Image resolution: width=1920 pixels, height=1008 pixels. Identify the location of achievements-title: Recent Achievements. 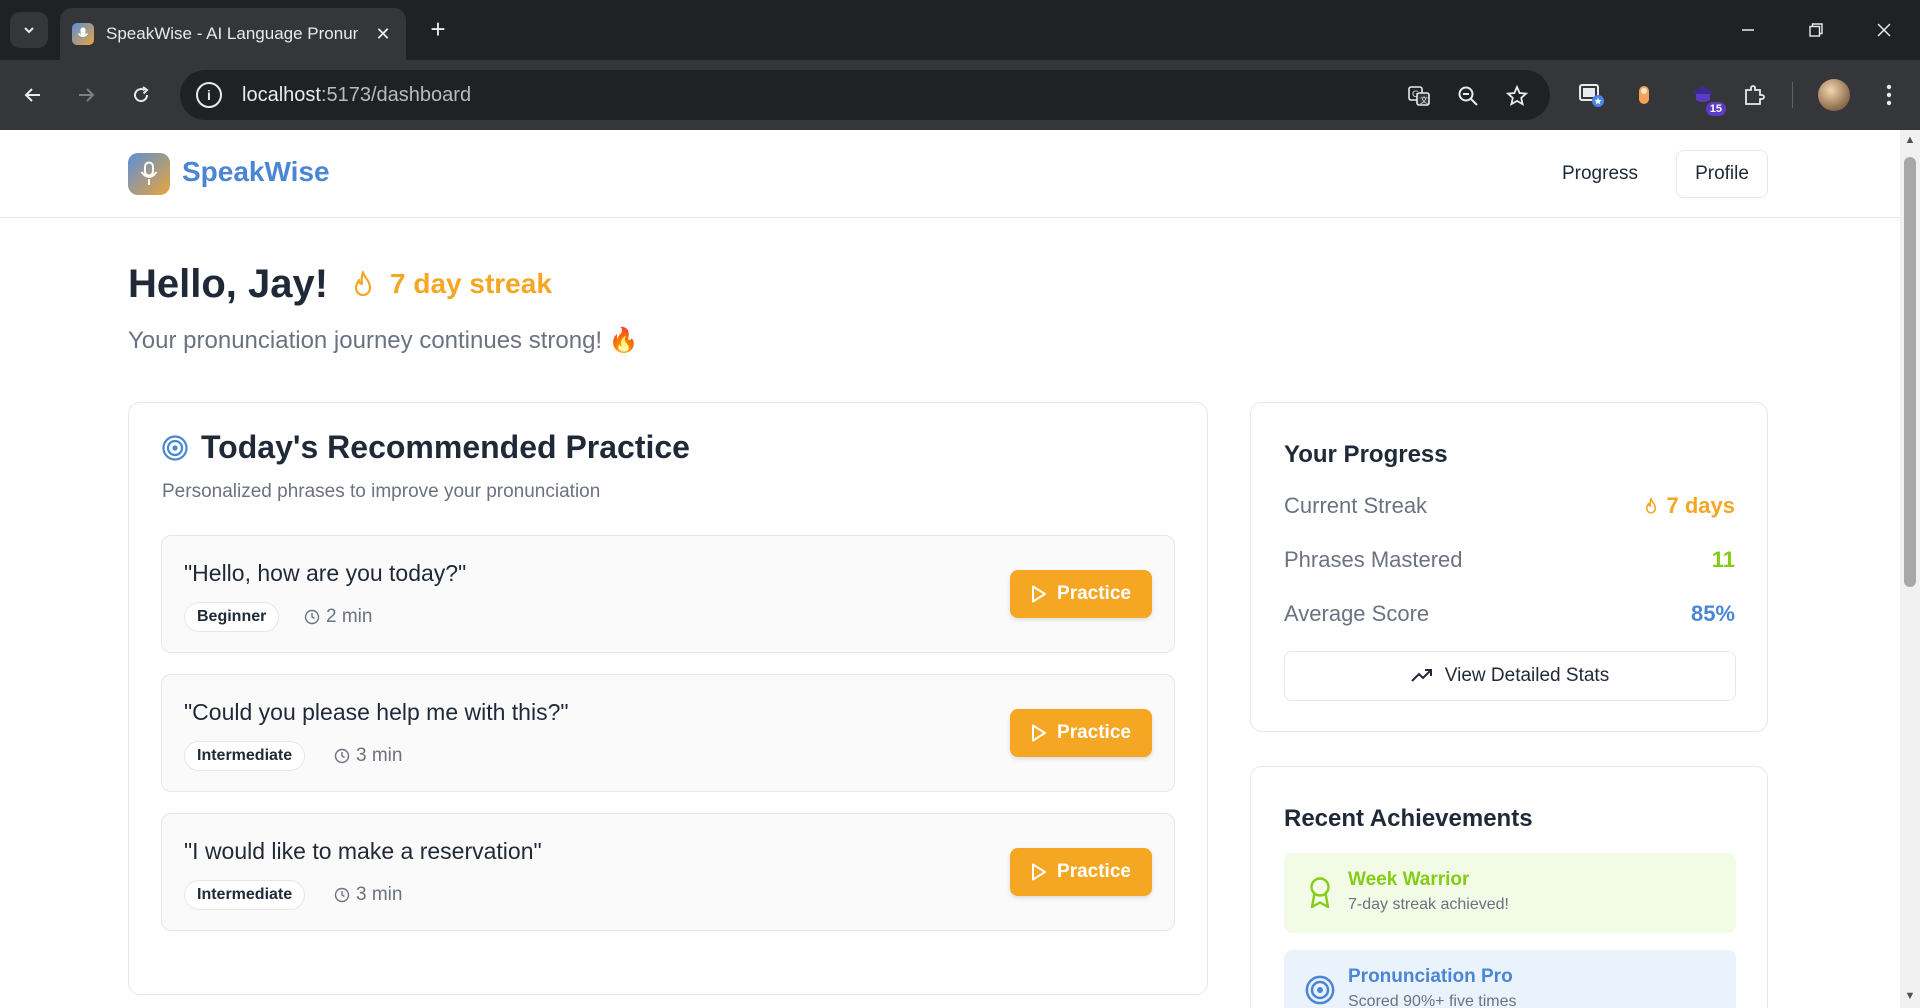
(1408, 818).